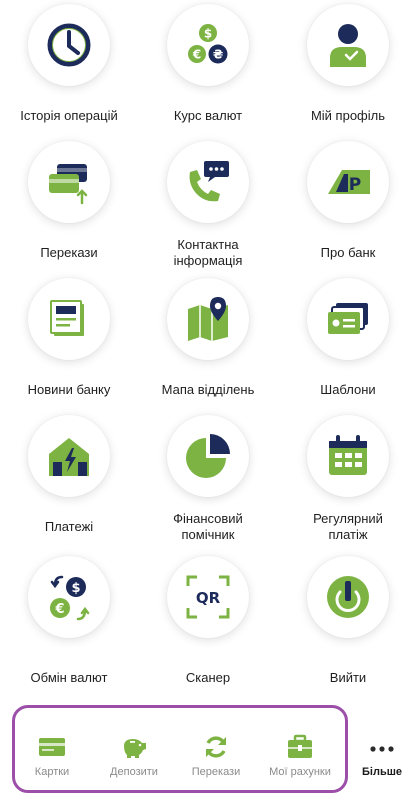 Image resolution: width=418 pixels, height=805 pixels. Describe the element at coordinates (382, 772) in the screenshot. I see `tab-label: Більше` at that location.